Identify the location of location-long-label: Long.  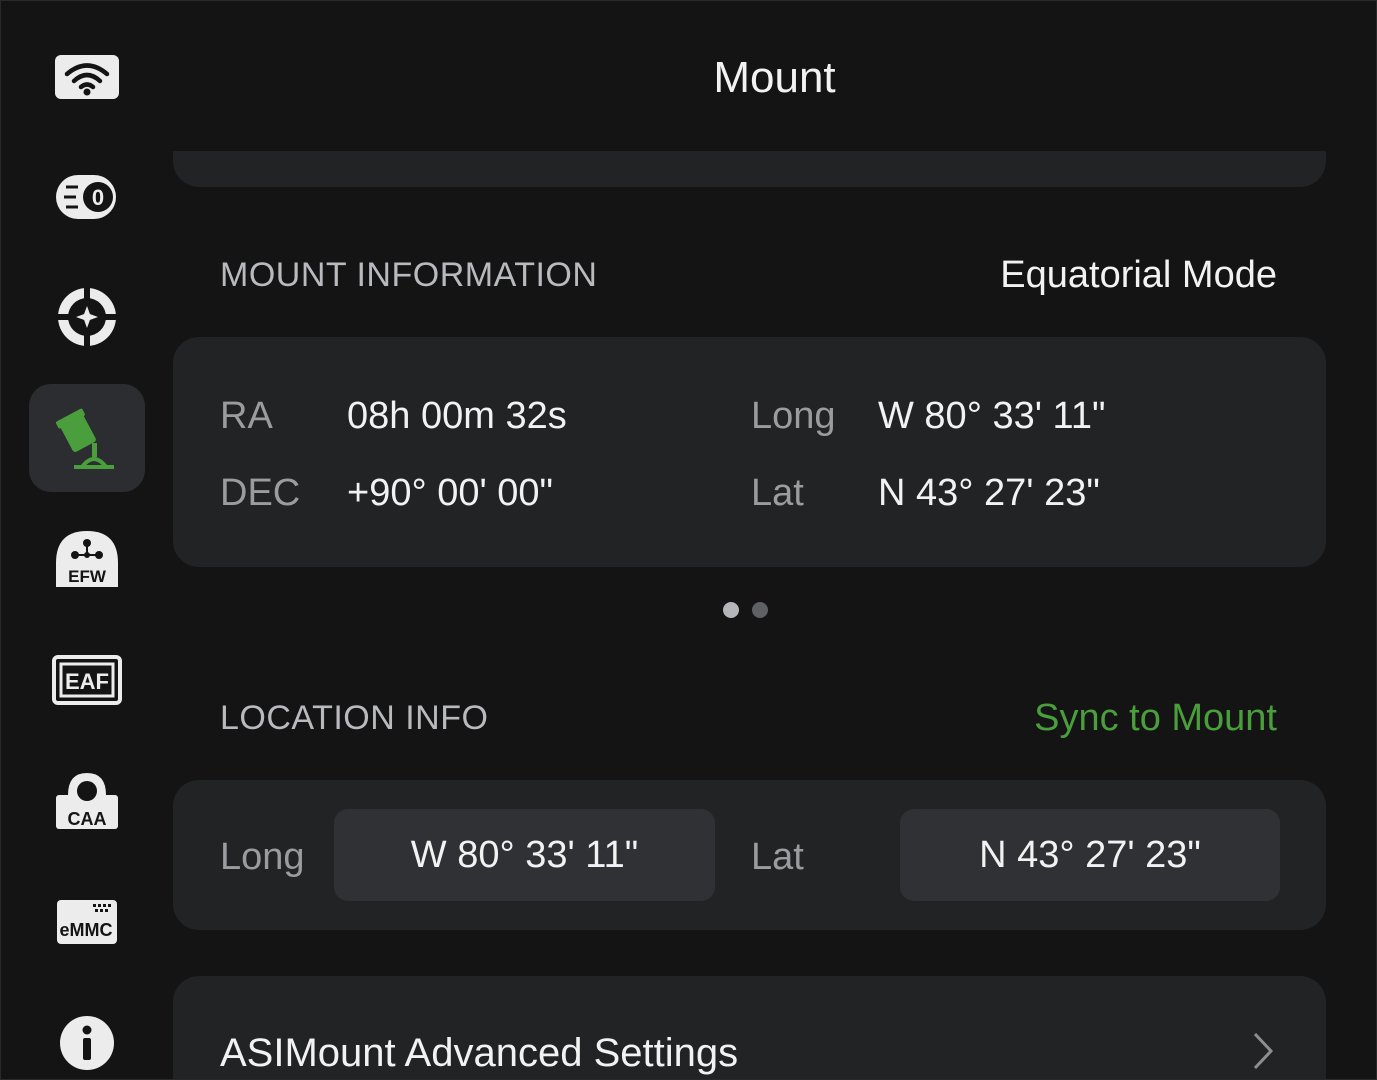
(262, 857).